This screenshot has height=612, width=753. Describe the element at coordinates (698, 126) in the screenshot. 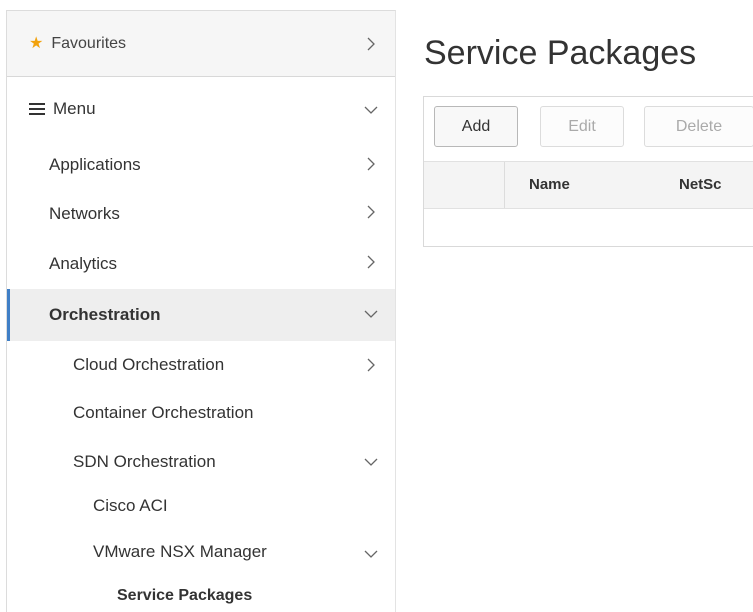

I see `delete-button: Delete` at that location.